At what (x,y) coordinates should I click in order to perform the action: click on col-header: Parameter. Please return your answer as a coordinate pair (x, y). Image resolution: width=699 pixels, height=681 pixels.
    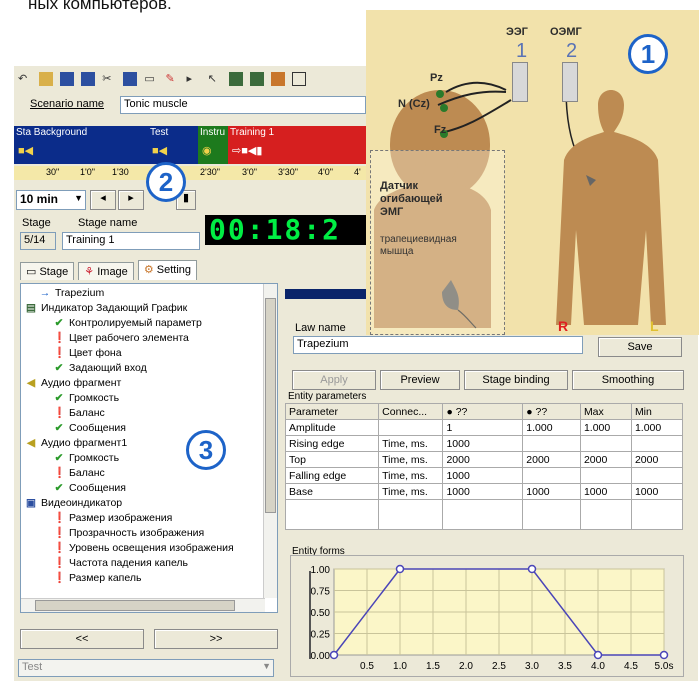
    Looking at the image, I should click on (332, 411).